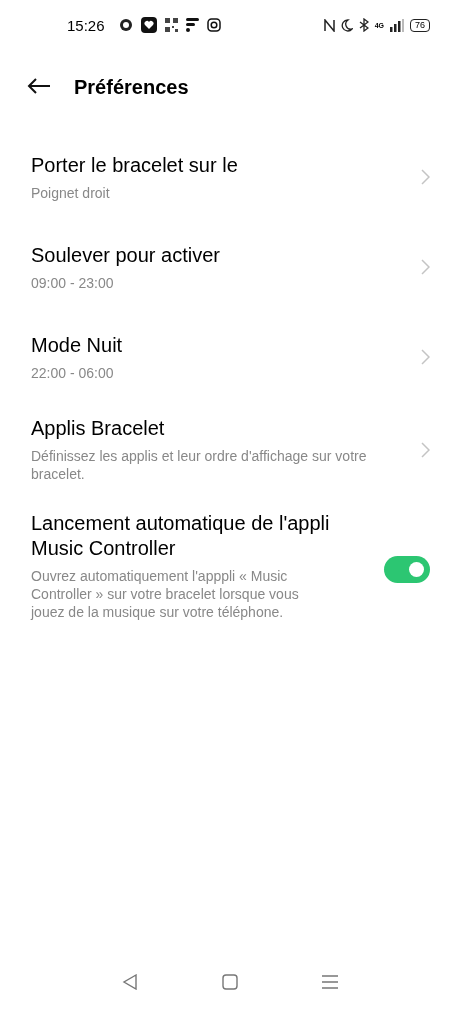 The height and width of the screenshot is (1012, 460). Describe the element at coordinates (171, 25) in the screenshot. I see `qr-code-icon` at that location.